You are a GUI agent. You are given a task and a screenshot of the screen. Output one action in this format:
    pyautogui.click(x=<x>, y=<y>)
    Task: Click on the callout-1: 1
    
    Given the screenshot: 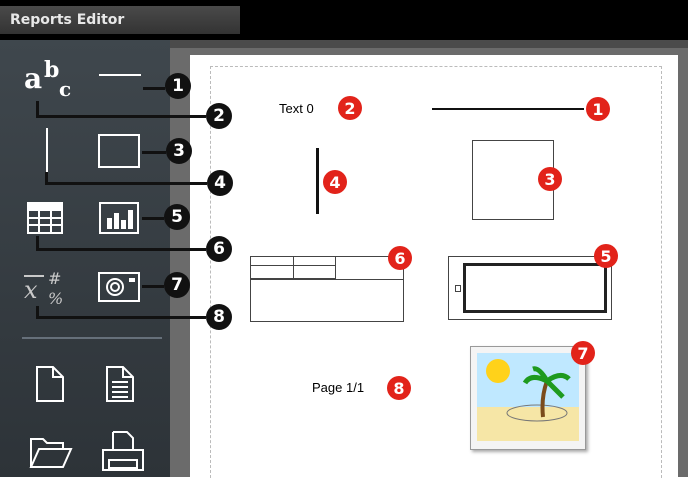 What is the action you would take?
    pyautogui.click(x=178, y=86)
    